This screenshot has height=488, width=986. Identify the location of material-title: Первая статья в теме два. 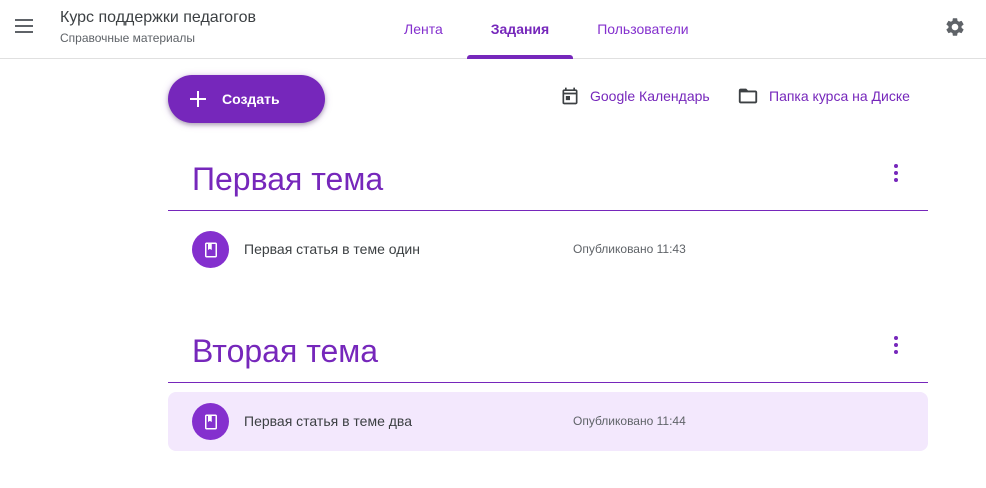
(328, 421).